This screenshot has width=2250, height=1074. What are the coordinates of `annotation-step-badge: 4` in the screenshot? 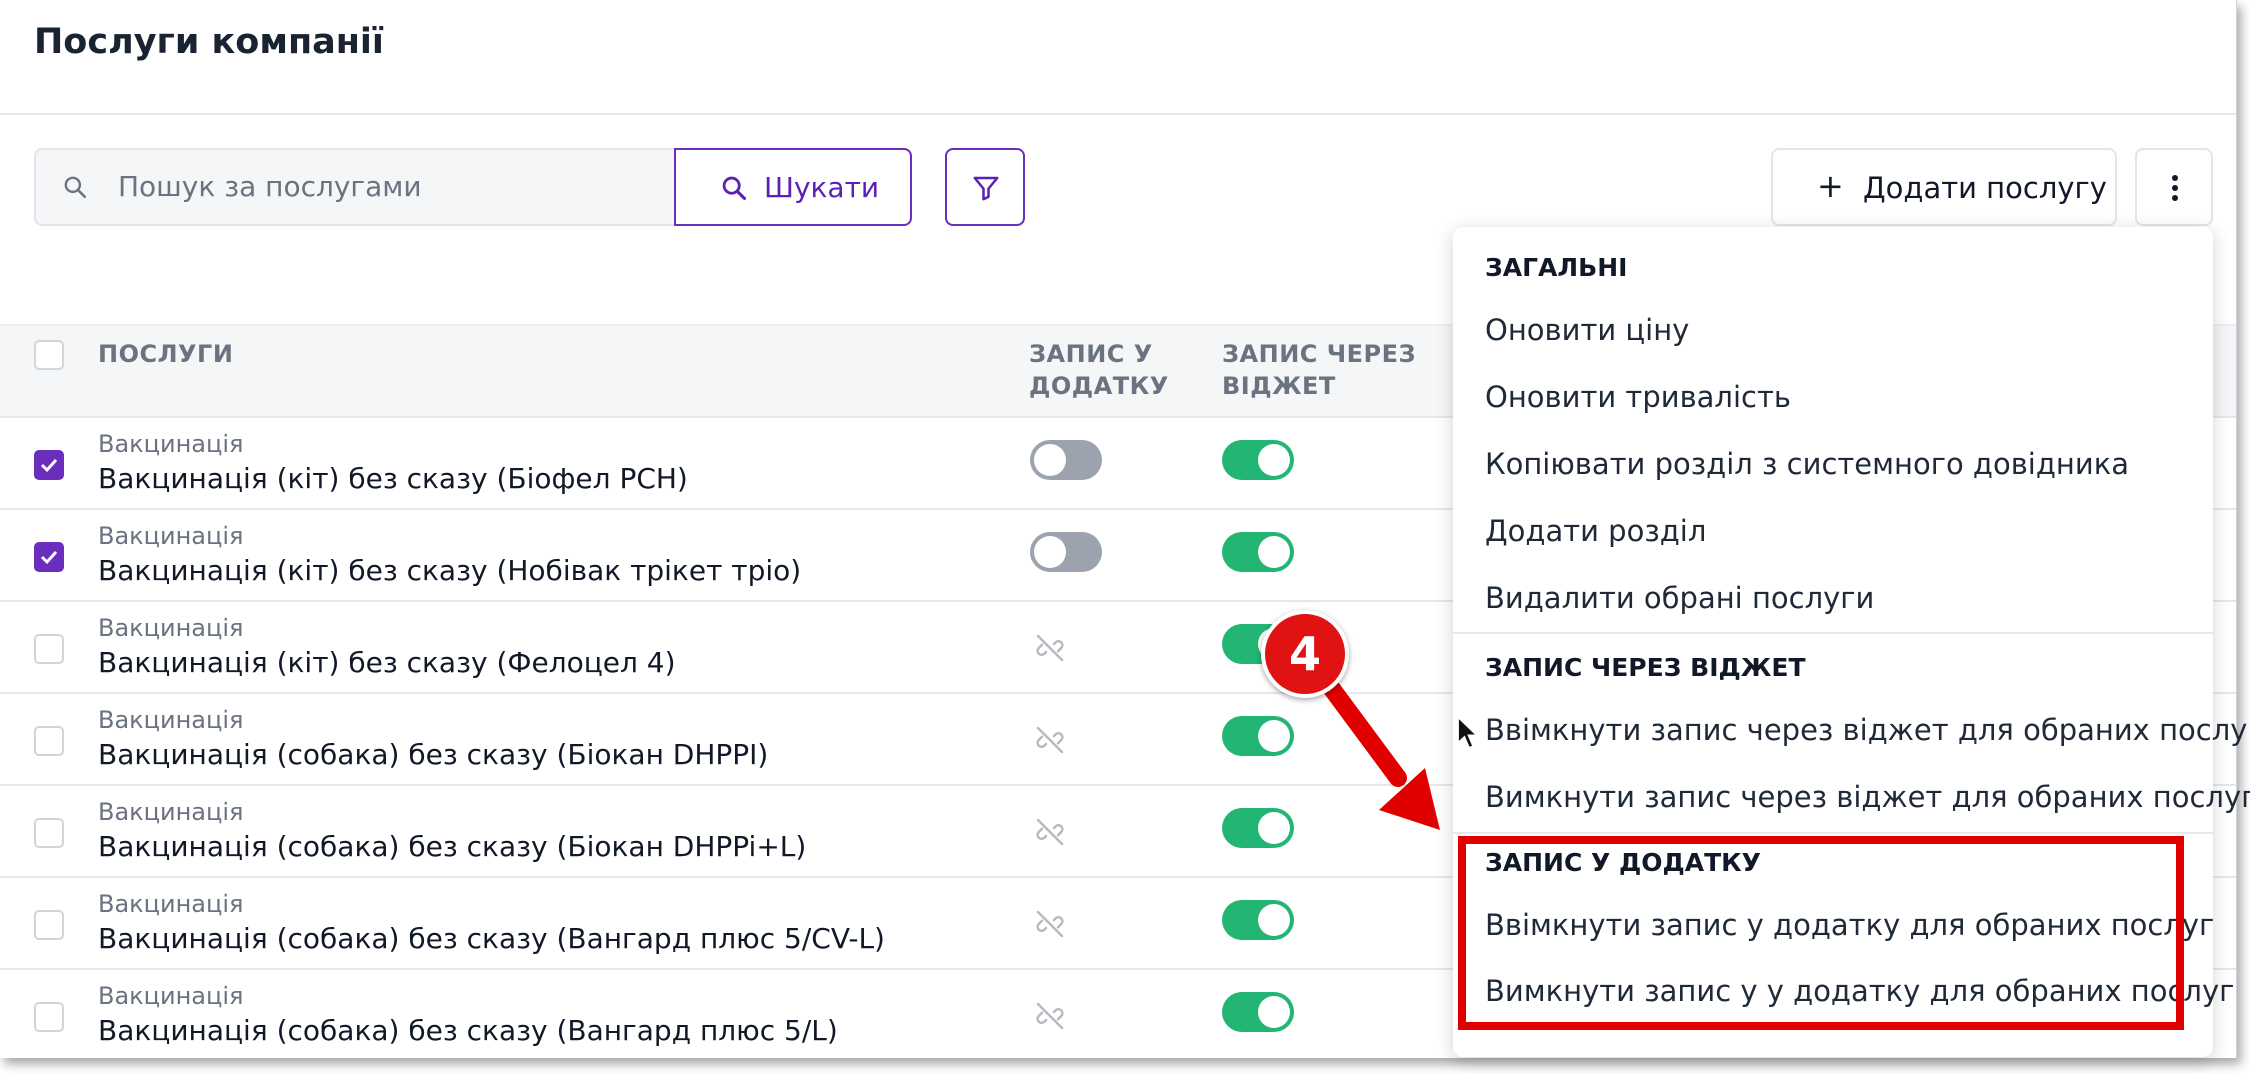 It's located at (1305, 654).